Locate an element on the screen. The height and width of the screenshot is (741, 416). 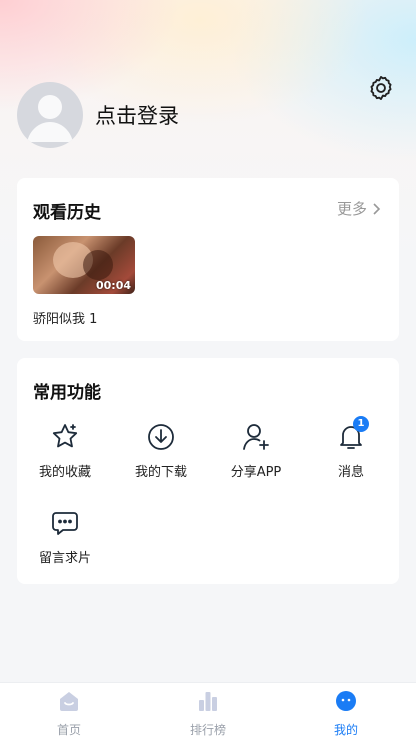
bottom-tab-bar: 首页 排行榜 我的 is located at coordinates (208, 711).